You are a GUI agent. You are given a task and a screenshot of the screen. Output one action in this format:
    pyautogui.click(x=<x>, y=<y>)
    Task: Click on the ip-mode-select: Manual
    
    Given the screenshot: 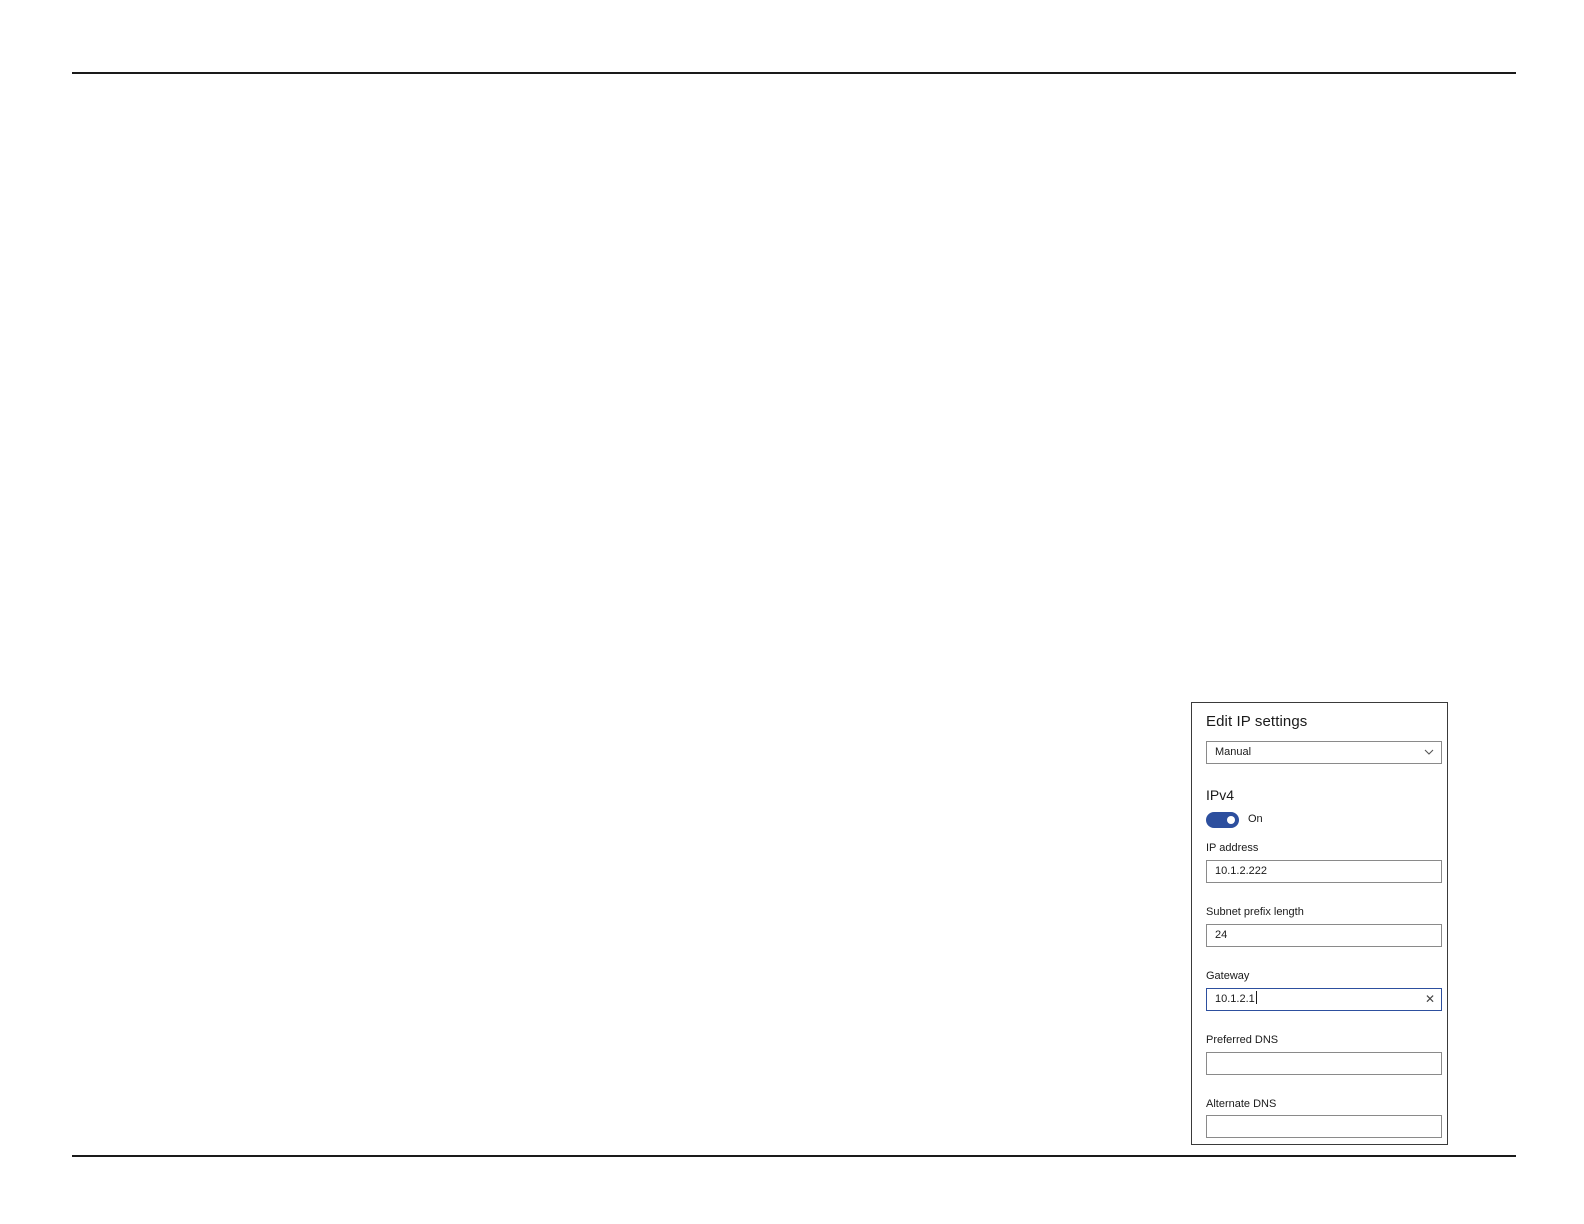 What is the action you would take?
    pyautogui.click(x=1324, y=752)
    